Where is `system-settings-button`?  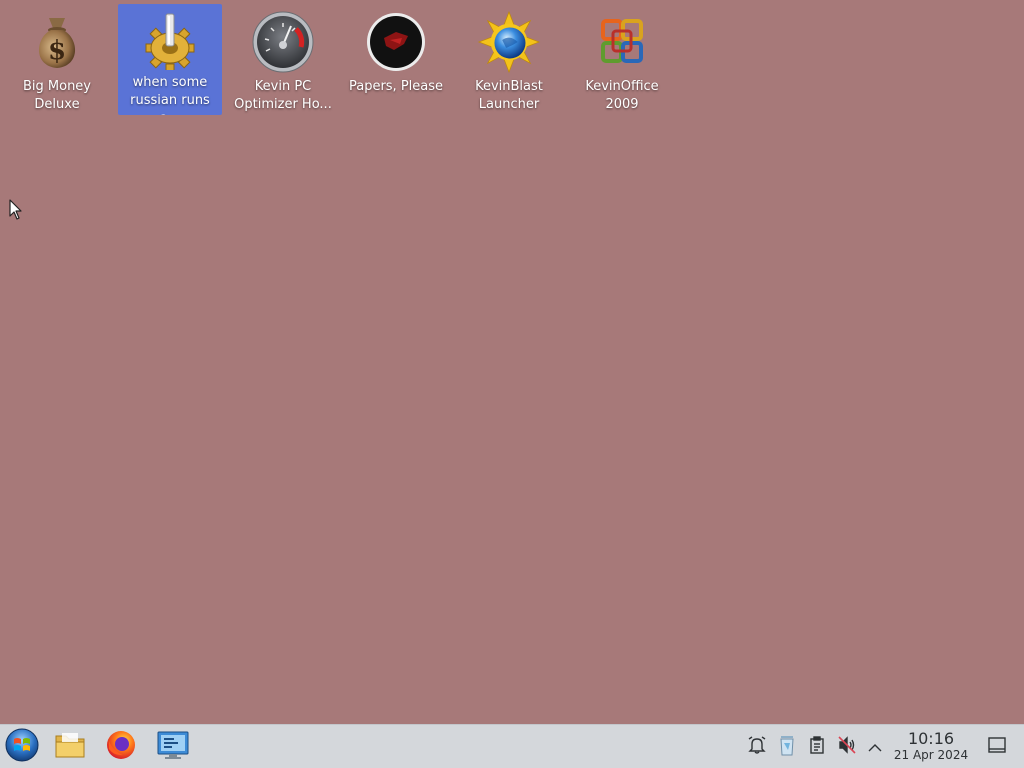
system-settings-button is located at coordinates (173, 747).